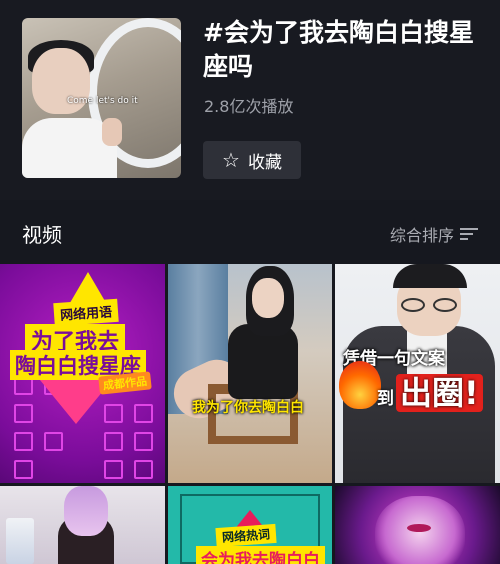  Describe the element at coordinates (419, 528) in the screenshot. I see `person-lips` at that location.